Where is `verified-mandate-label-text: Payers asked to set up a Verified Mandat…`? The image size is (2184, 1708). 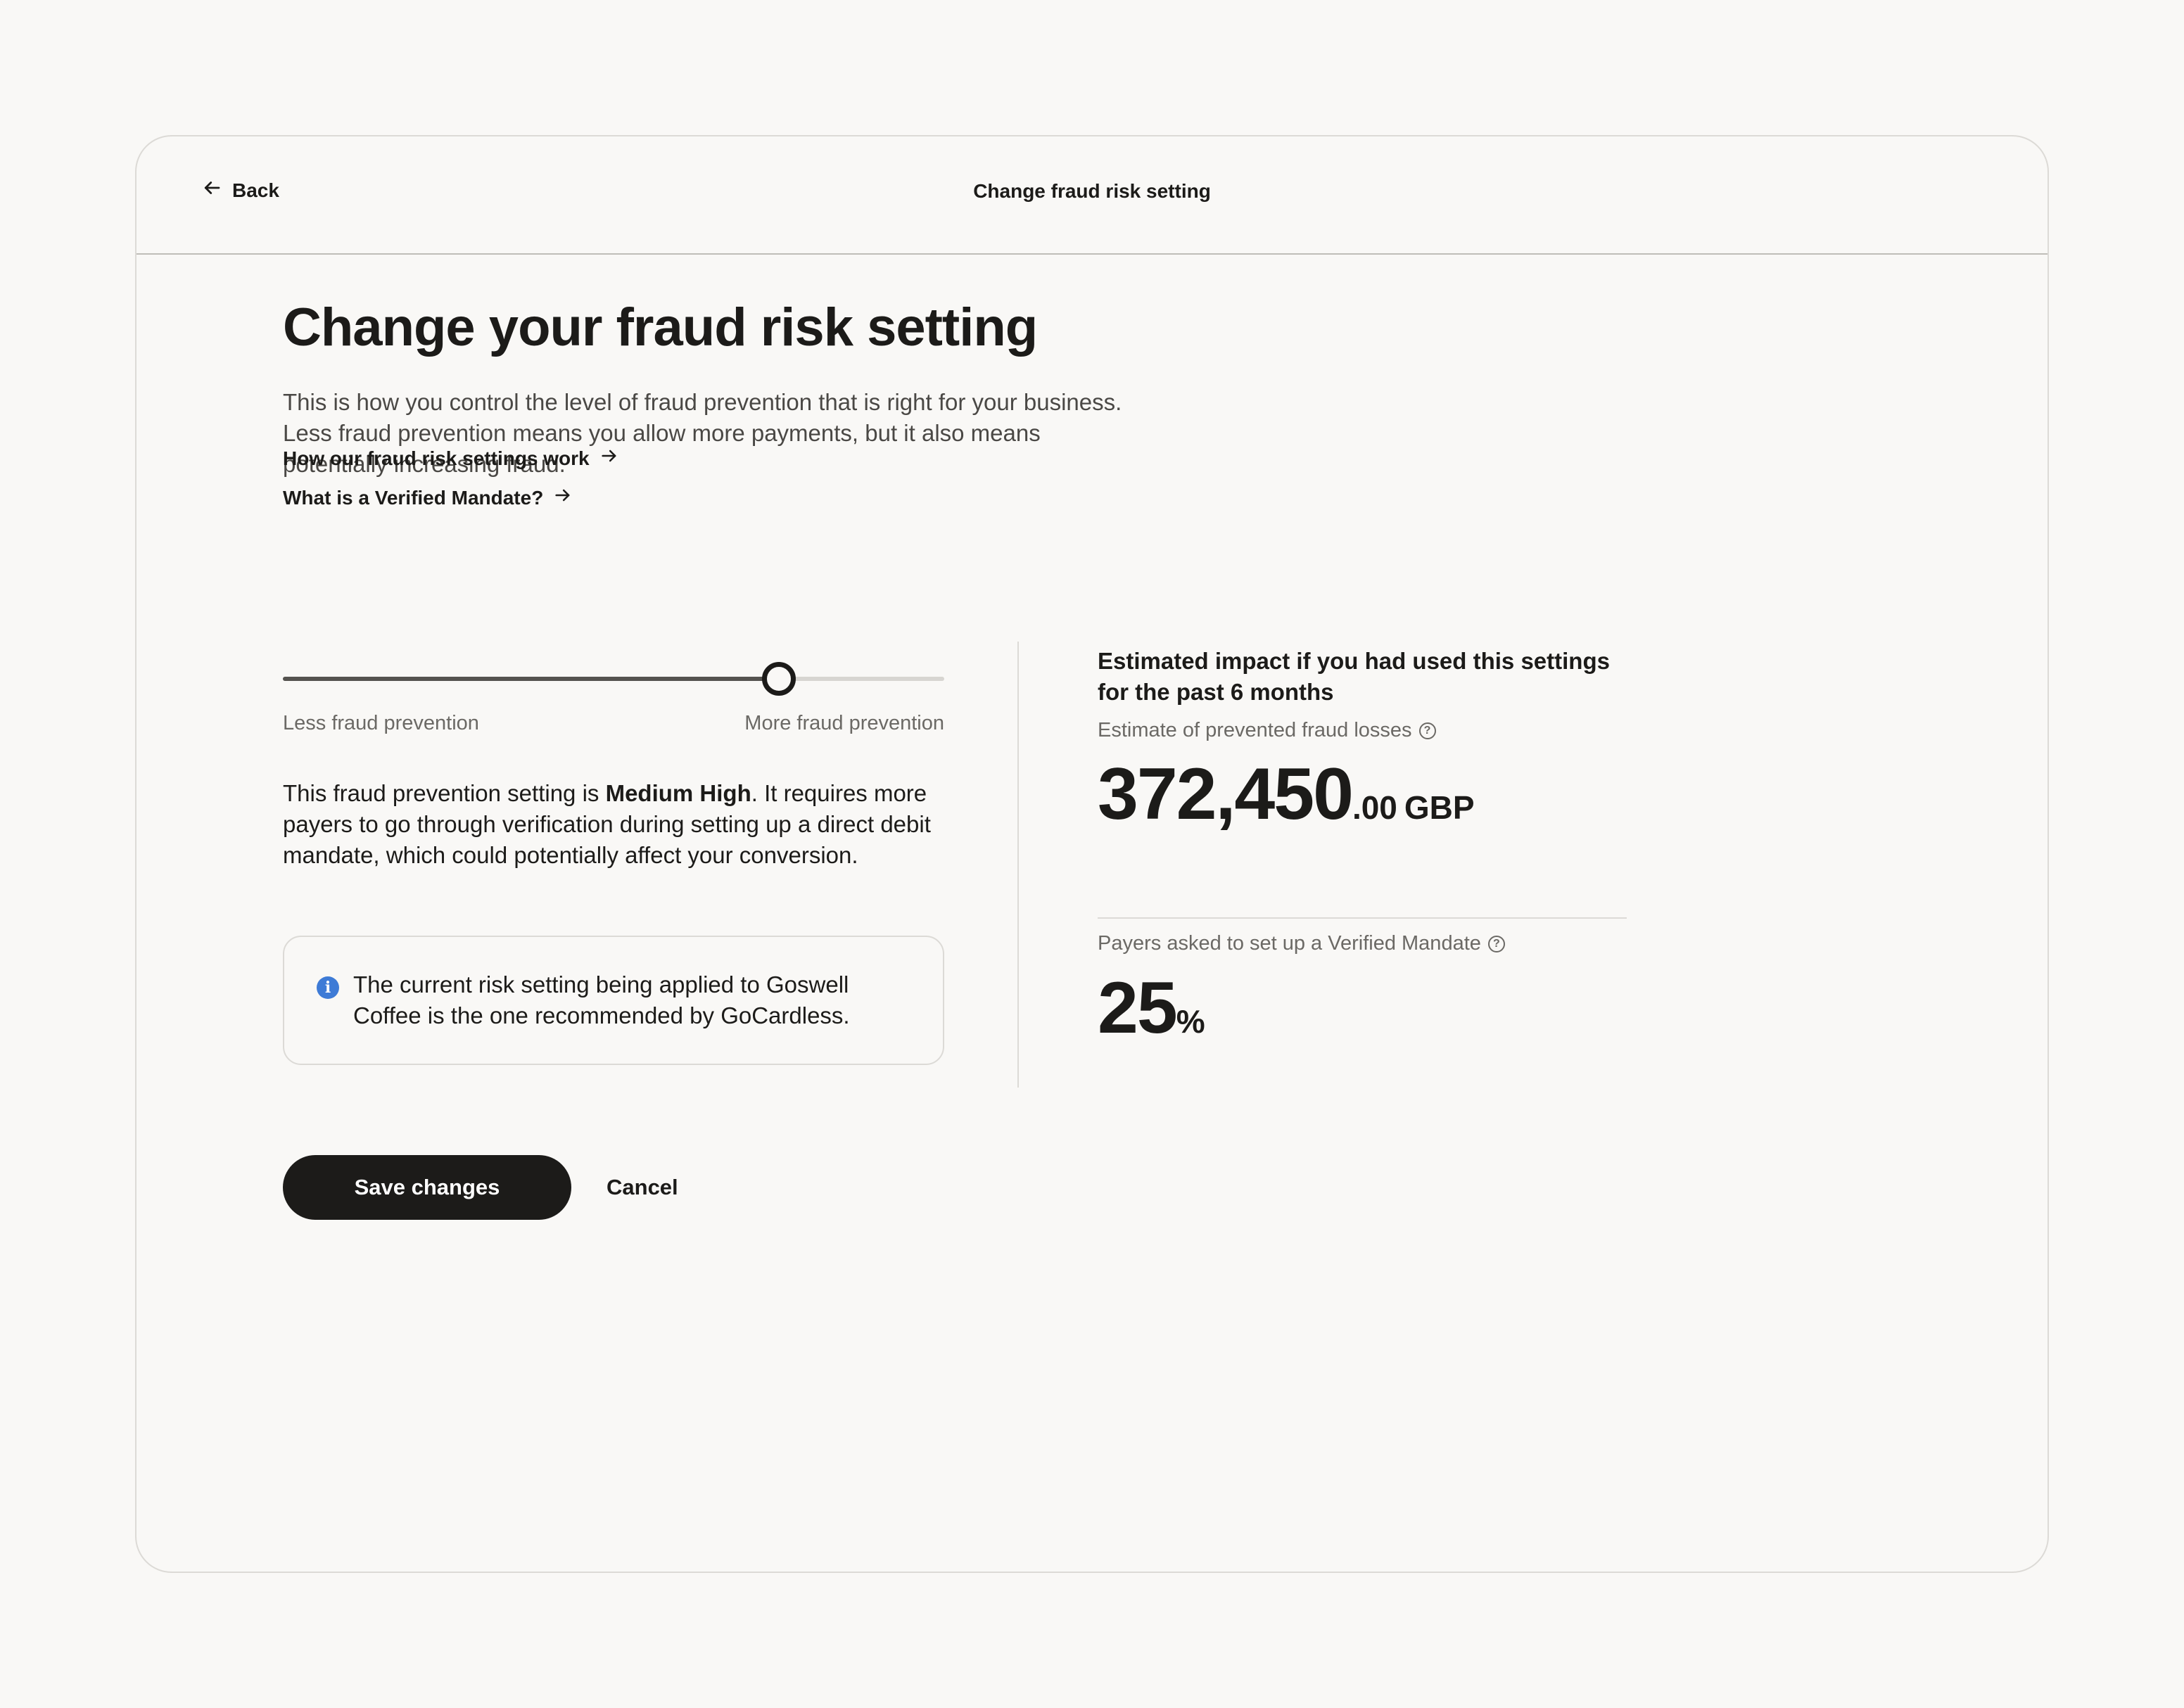 verified-mandate-label-text: Payers asked to set up a Verified Mandat… is located at coordinates (1290, 943).